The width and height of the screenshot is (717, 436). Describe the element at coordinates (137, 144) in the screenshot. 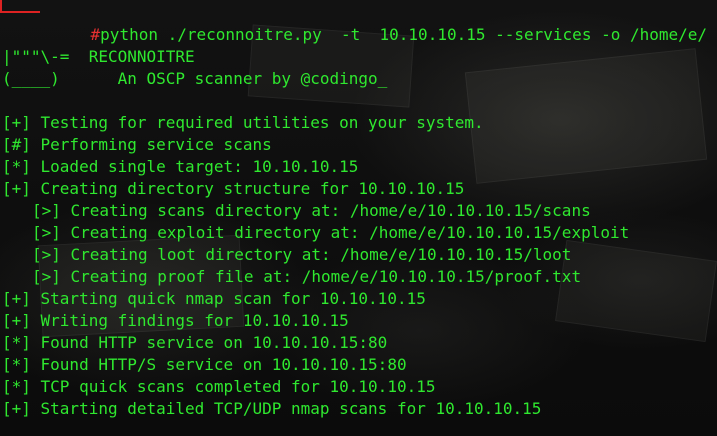

I see `output-line: [#] Performing service scans` at that location.